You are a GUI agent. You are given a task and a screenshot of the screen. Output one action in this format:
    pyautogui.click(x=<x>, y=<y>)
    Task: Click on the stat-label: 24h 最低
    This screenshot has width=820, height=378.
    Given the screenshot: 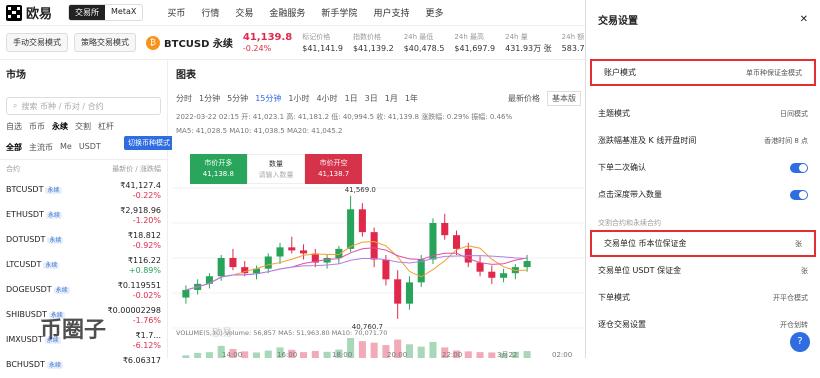 What is the action you would take?
    pyautogui.click(x=418, y=36)
    